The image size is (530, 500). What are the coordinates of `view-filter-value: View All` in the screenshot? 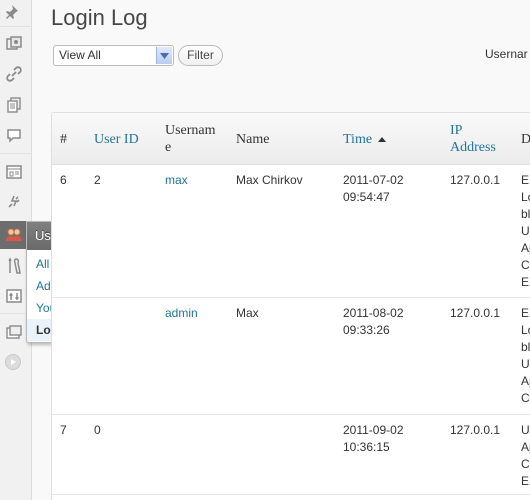 It's located at (80, 55).